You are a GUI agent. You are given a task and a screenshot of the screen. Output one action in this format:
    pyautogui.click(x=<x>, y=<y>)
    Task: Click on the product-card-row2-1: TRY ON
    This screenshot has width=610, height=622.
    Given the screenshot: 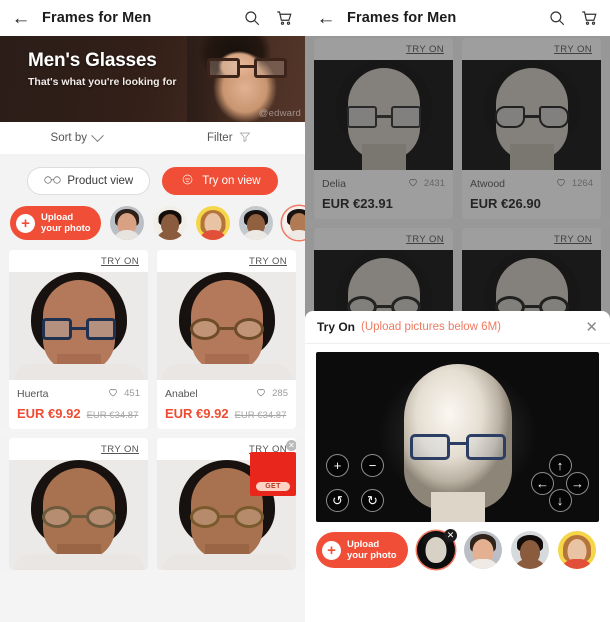 What is the action you would take?
    pyautogui.click(x=78, y=504)
    